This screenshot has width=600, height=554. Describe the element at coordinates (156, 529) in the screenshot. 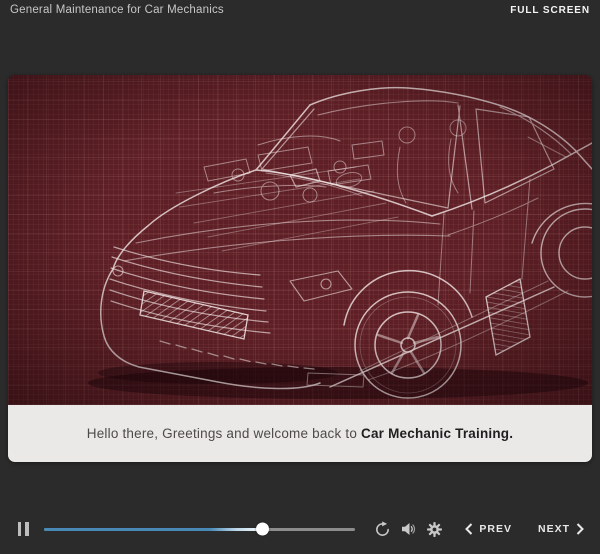

I see `seekbar-fill` at that location.